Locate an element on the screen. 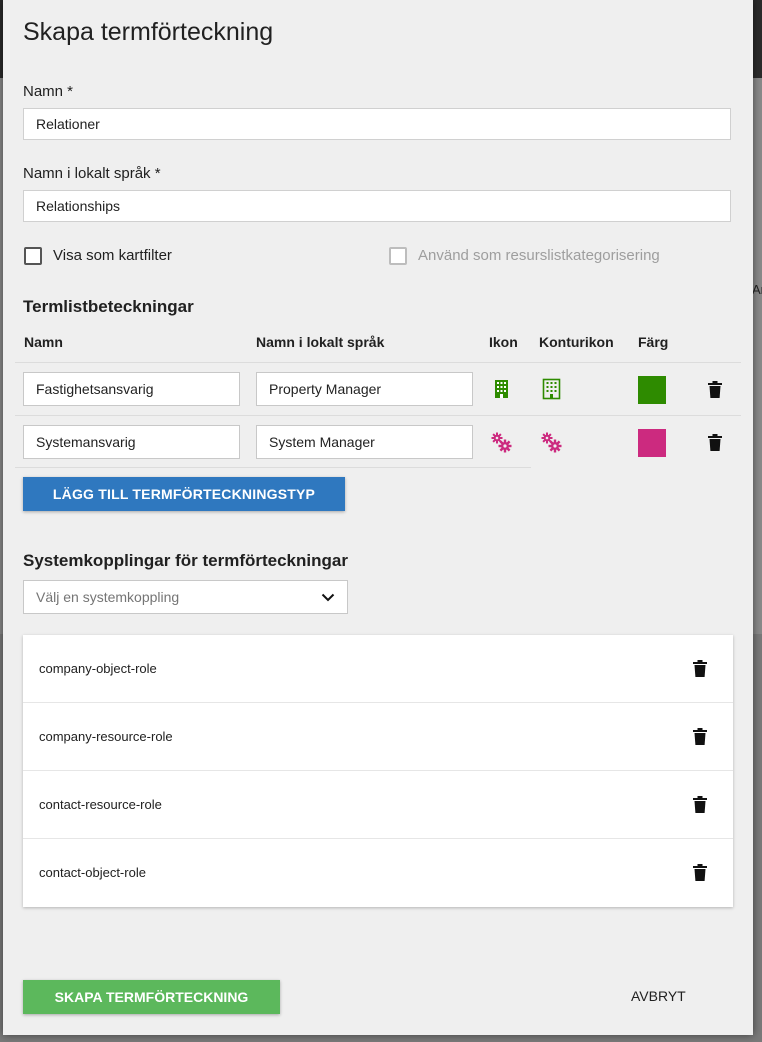 This screenshot has width=762, height=1042. system-link-select-placeholder: Välj en systemkoppling is located at coordinates (108, 597).